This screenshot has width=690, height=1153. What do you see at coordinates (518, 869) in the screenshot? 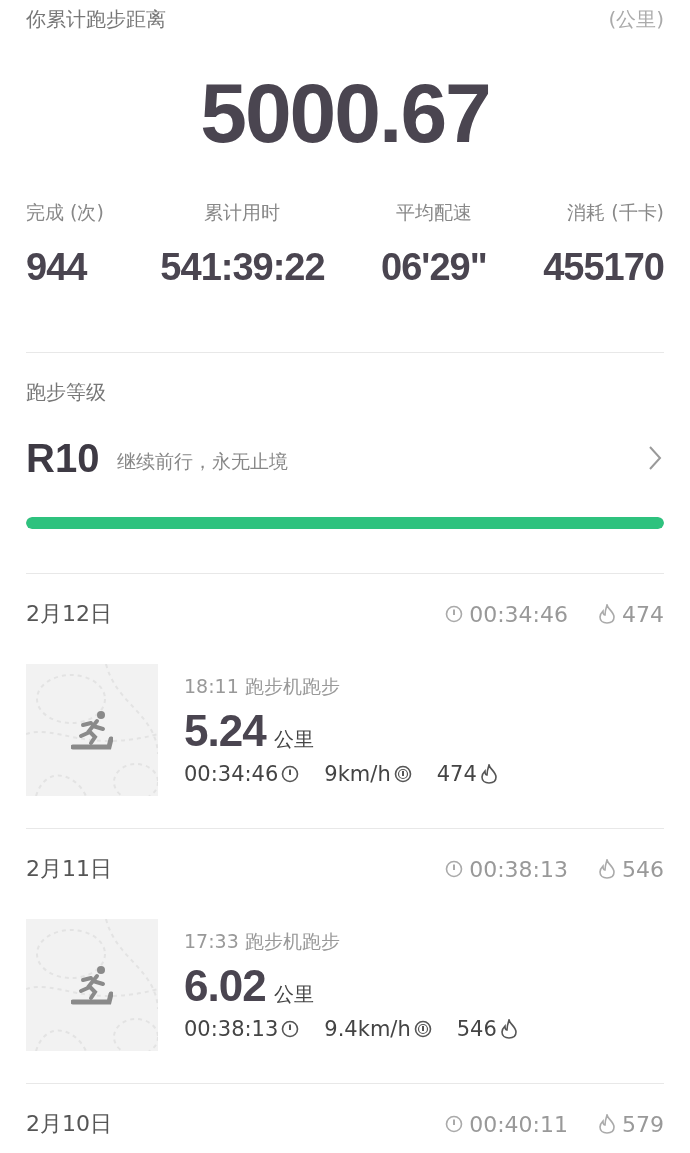
I see `day-duration: 00:38:13` at bounding box center [518, 869].